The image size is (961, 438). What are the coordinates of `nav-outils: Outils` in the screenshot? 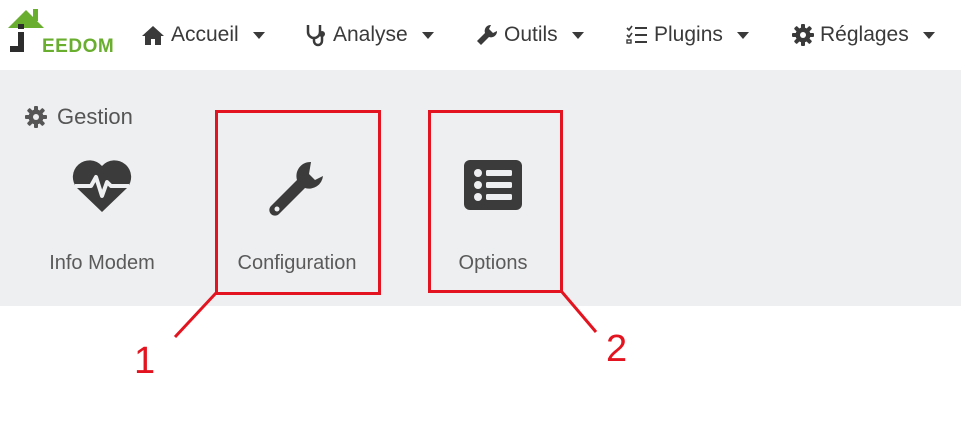 It's located at (530, 35).